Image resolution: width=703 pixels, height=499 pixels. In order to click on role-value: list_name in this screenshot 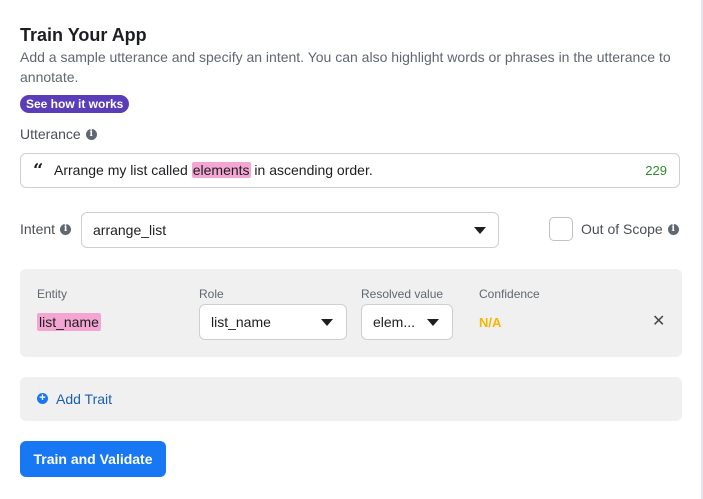, I will do `click(241, 322)`.